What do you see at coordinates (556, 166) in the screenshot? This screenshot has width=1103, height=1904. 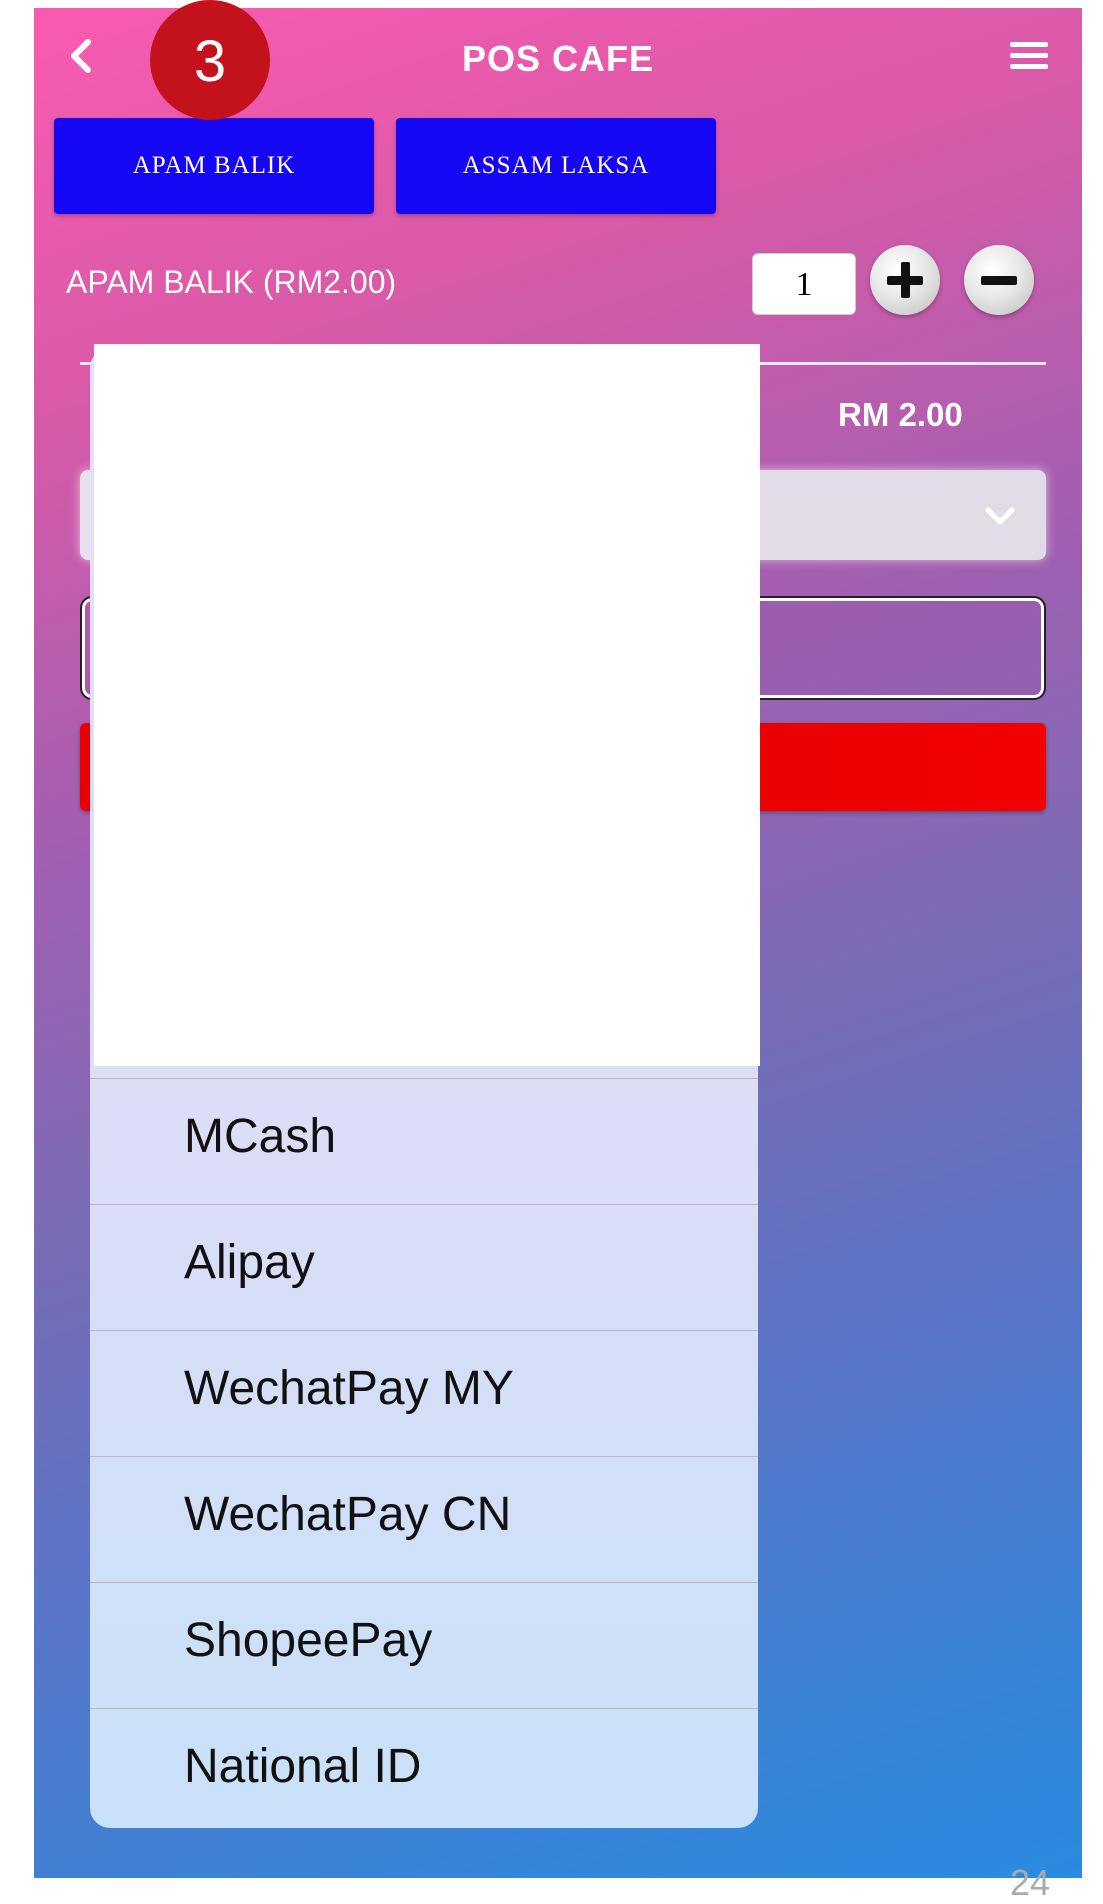 I see `item-button-assam-laksa: ASSAM LAKSA` at bounding box center [556, 166].